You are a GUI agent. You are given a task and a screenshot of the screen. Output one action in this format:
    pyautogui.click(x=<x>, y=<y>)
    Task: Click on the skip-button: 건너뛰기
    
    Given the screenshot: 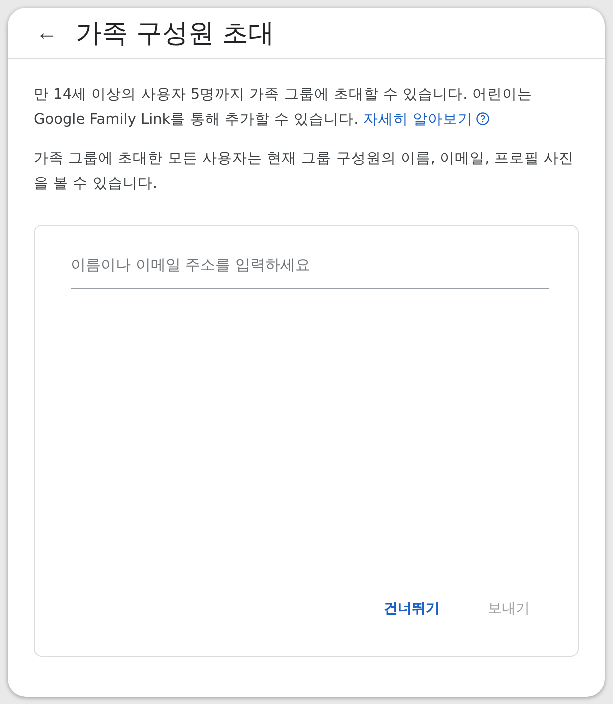 What is the action you would take?
    pyautogui.click(x=412, y=609)
    